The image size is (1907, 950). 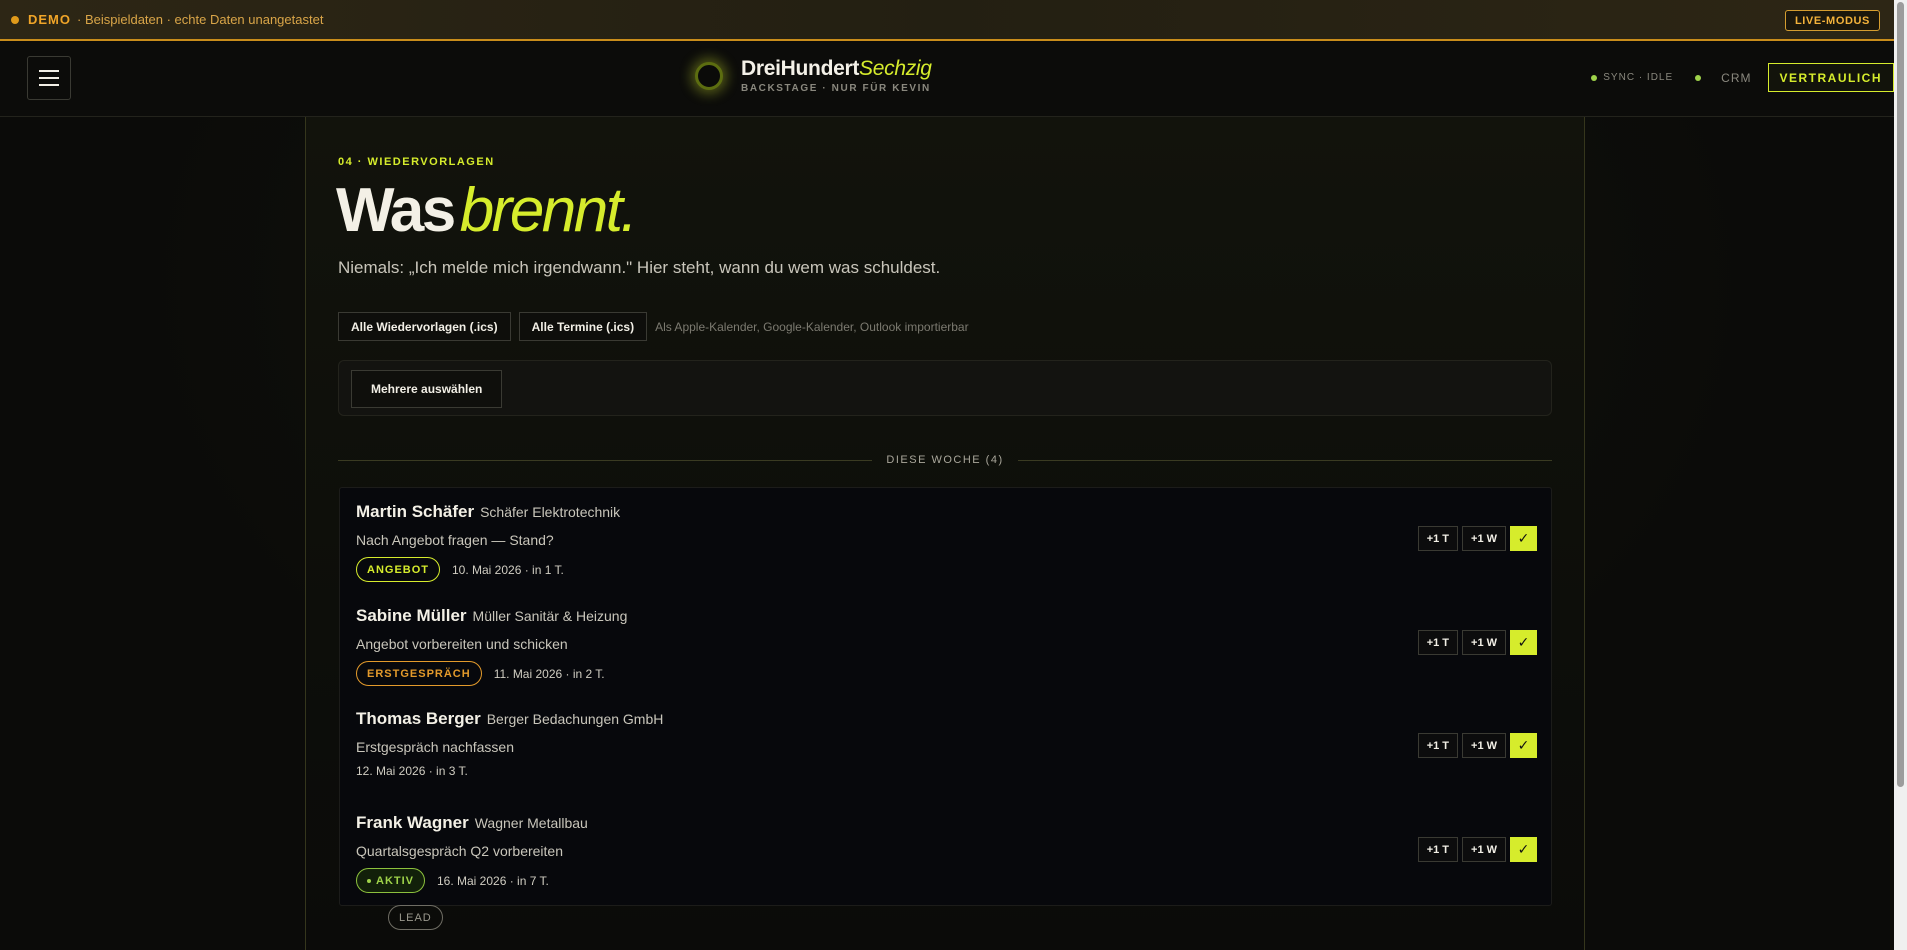 What do you see at coordinates (1736, 77) in the screenshot?
I see `crm-label: CRM` at bounding box center [1736, 77].